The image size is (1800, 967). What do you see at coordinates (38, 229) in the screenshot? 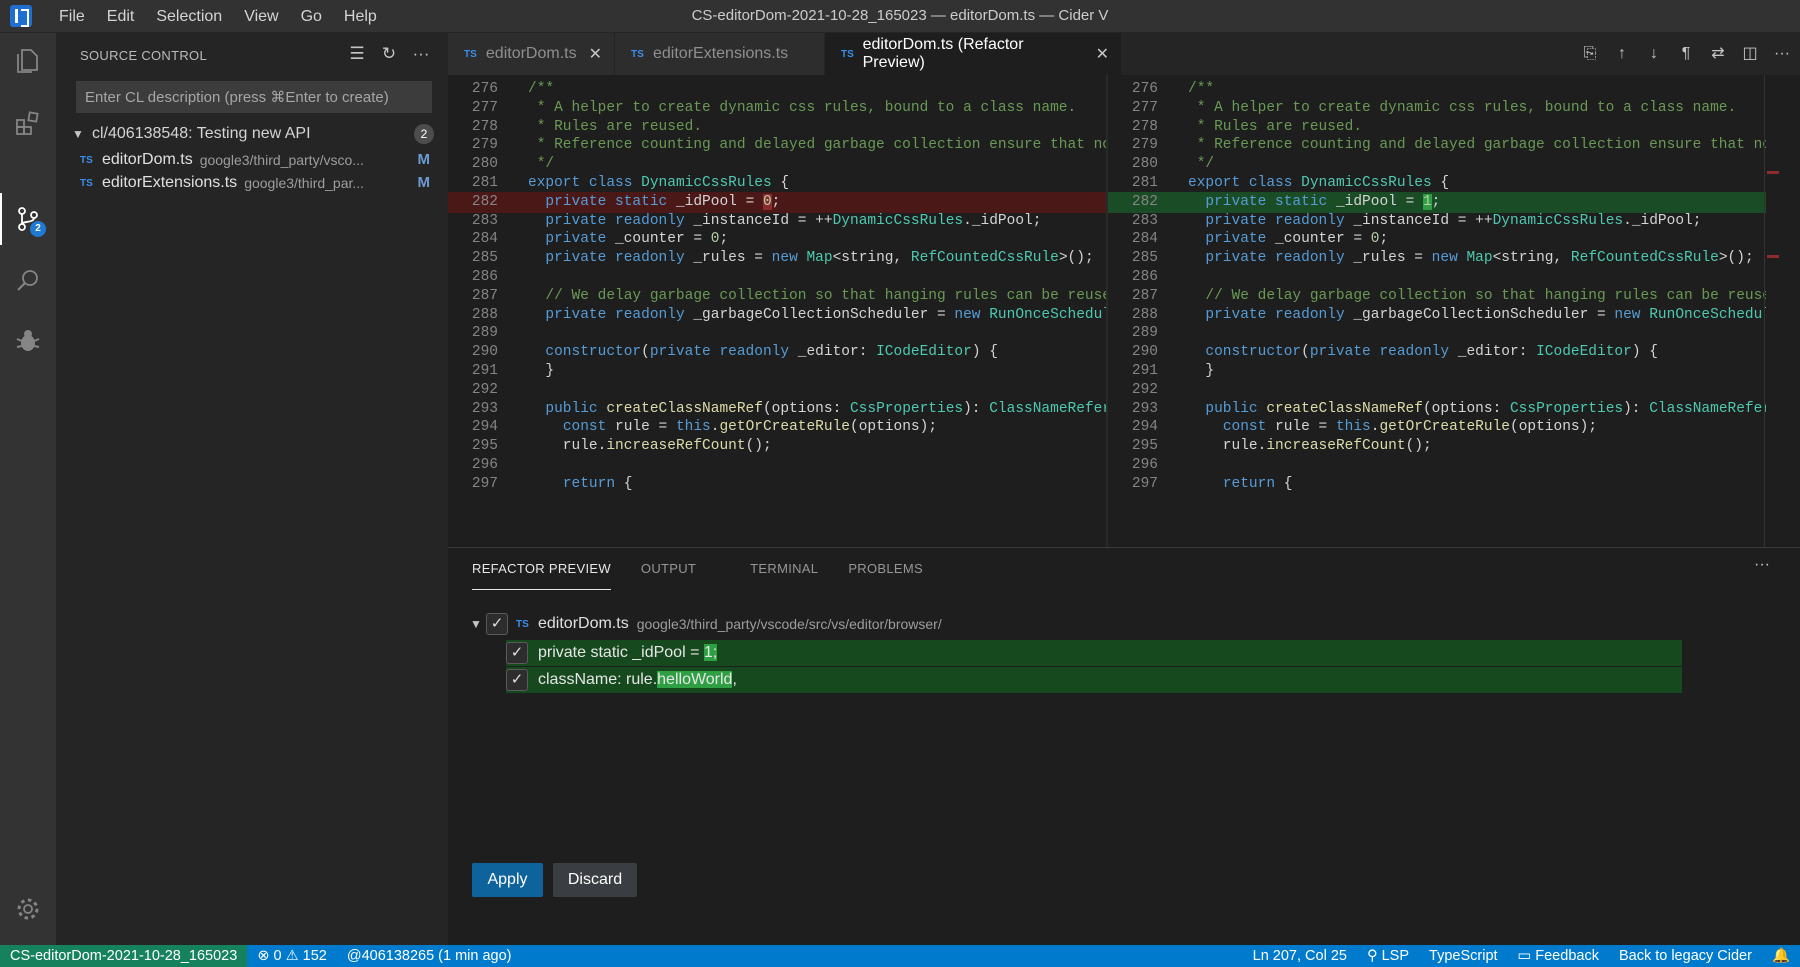
I see `scm-count-badge: 2` at bounding box center [38, 229].